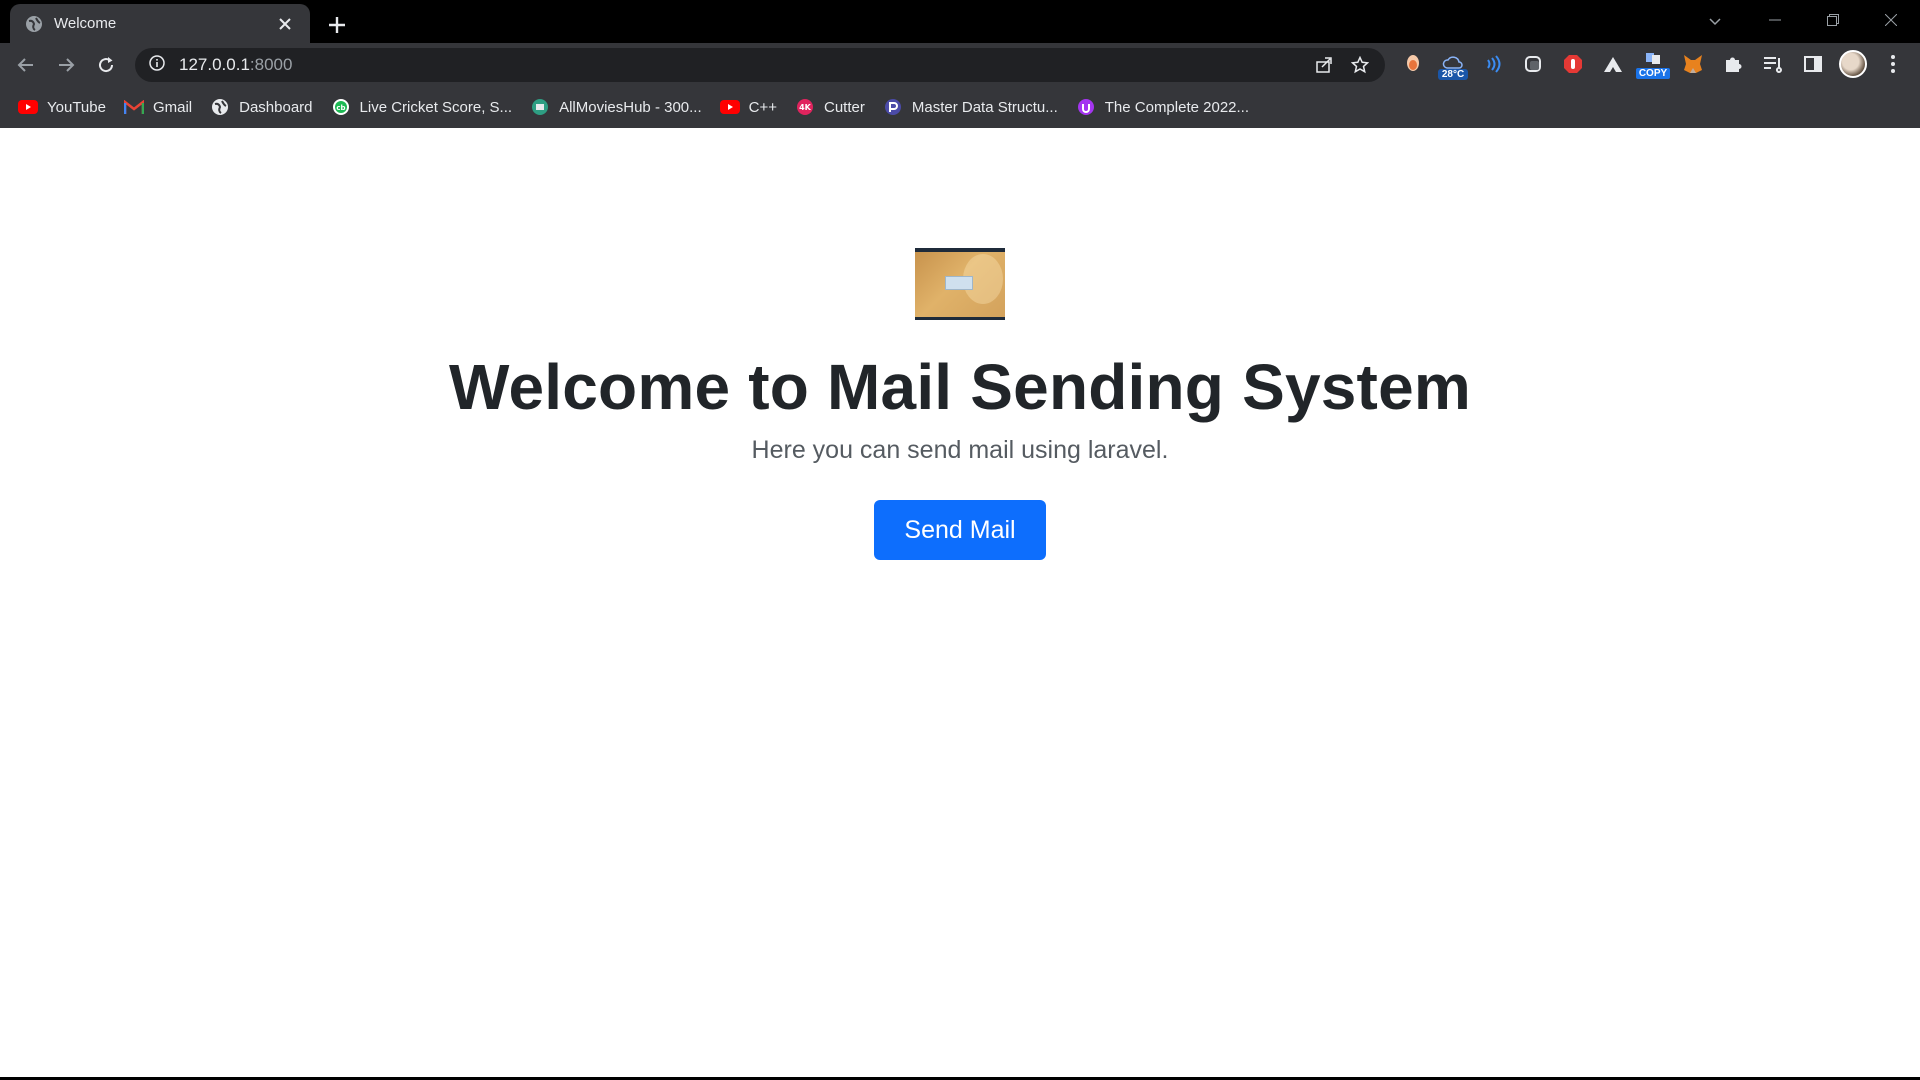  Describe the element at coordinates (1493, 64) in the screenshot. I see `read-aloud-icon` at that location.